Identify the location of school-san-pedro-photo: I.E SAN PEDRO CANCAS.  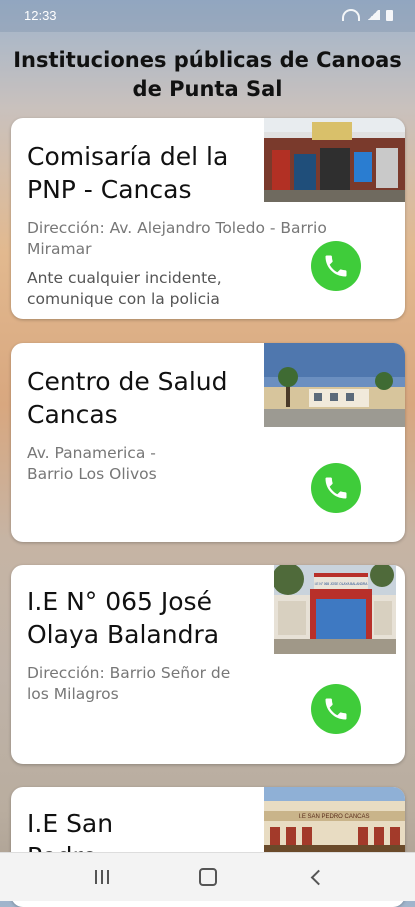
(334, 822).